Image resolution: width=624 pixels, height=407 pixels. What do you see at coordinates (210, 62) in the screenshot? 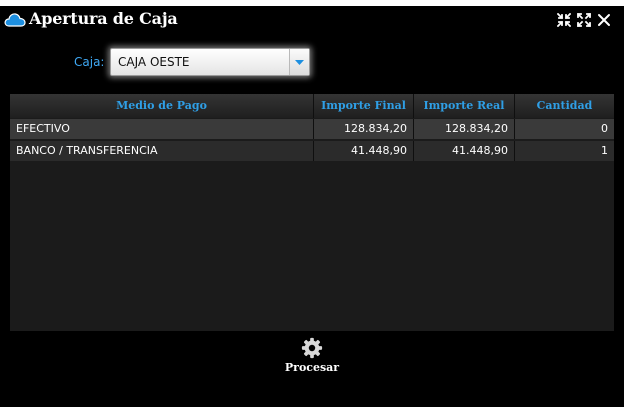
I see `caja-select: CAJA OESTE` at bounding box center [210, 62].